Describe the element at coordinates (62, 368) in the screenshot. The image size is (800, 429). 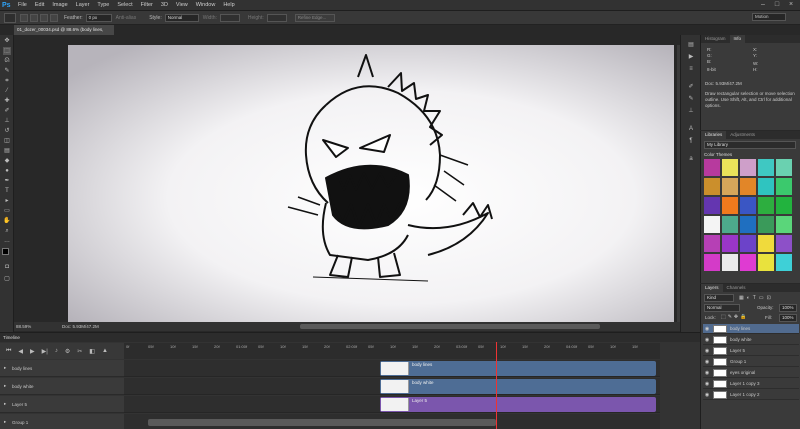
I see `track-header: ▸ body lines` at that location.